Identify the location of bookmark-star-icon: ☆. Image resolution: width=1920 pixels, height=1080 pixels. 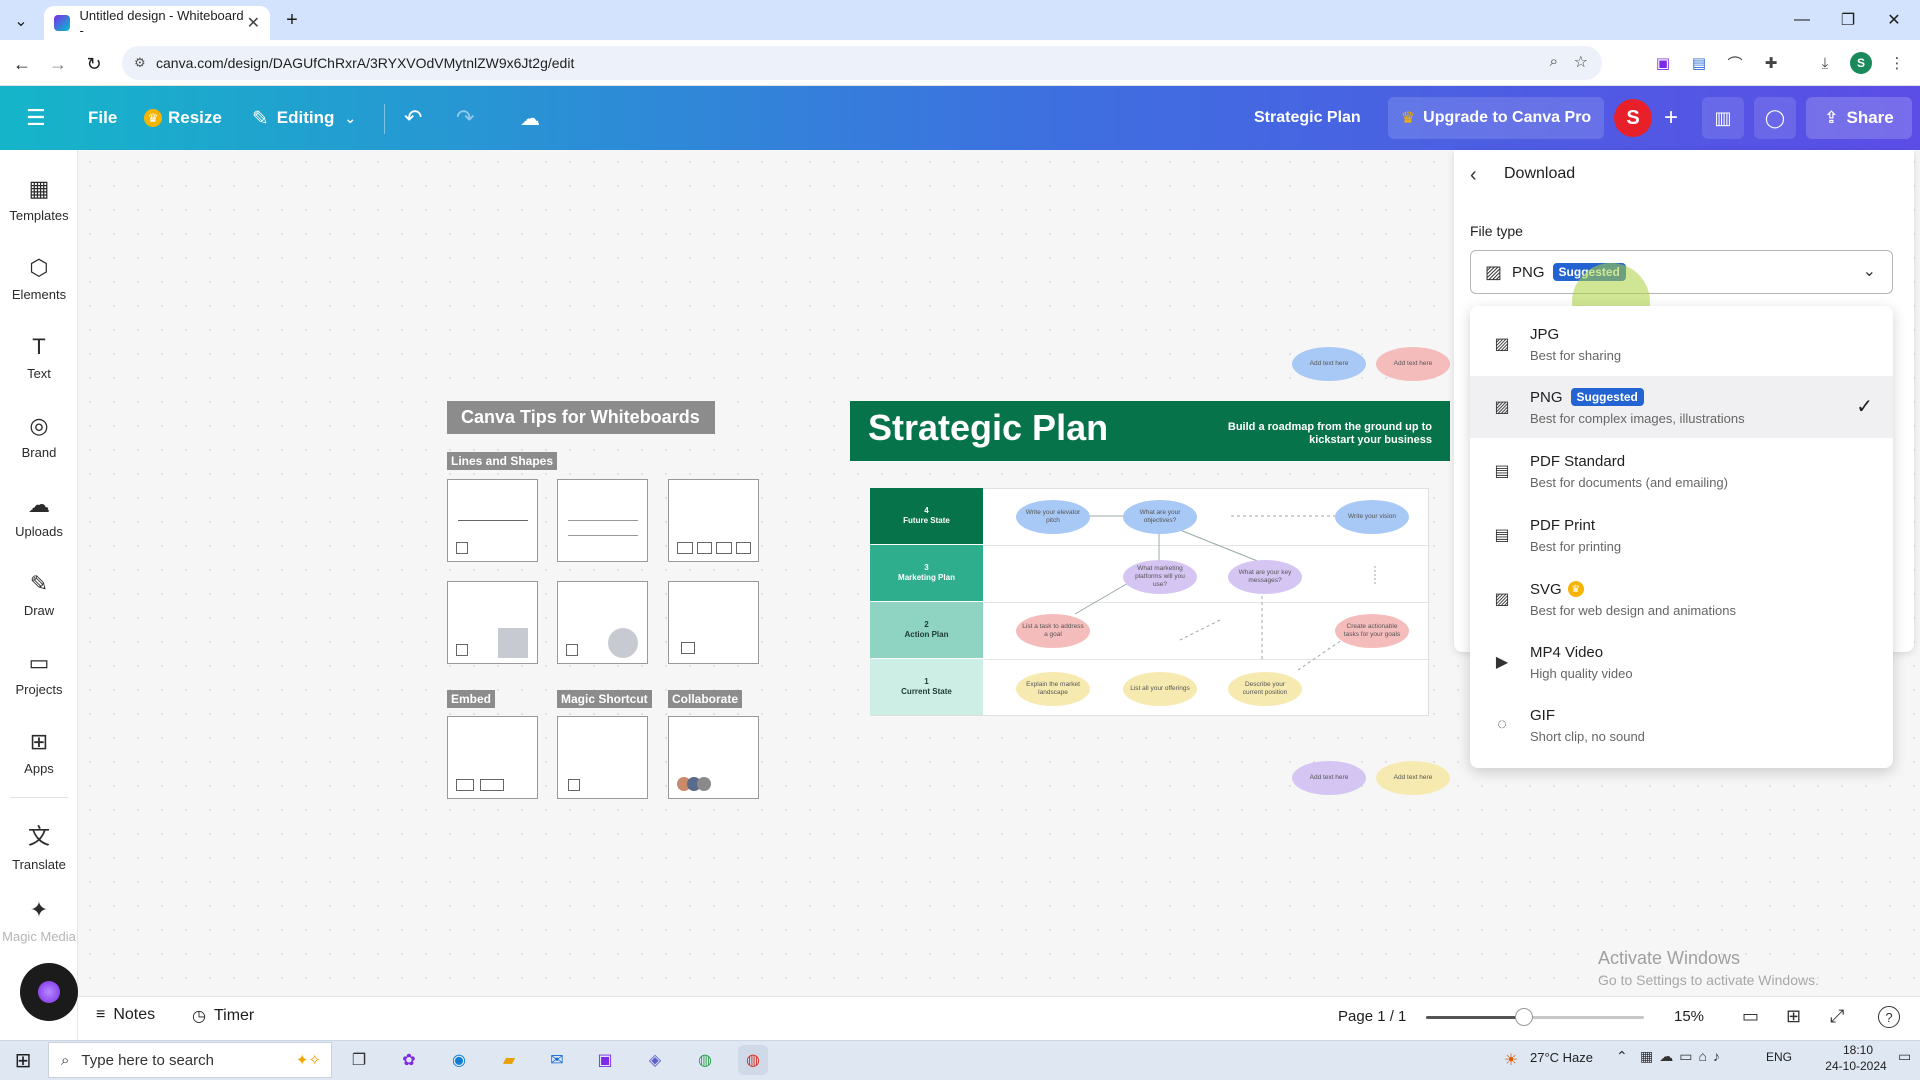
(1581, 62).